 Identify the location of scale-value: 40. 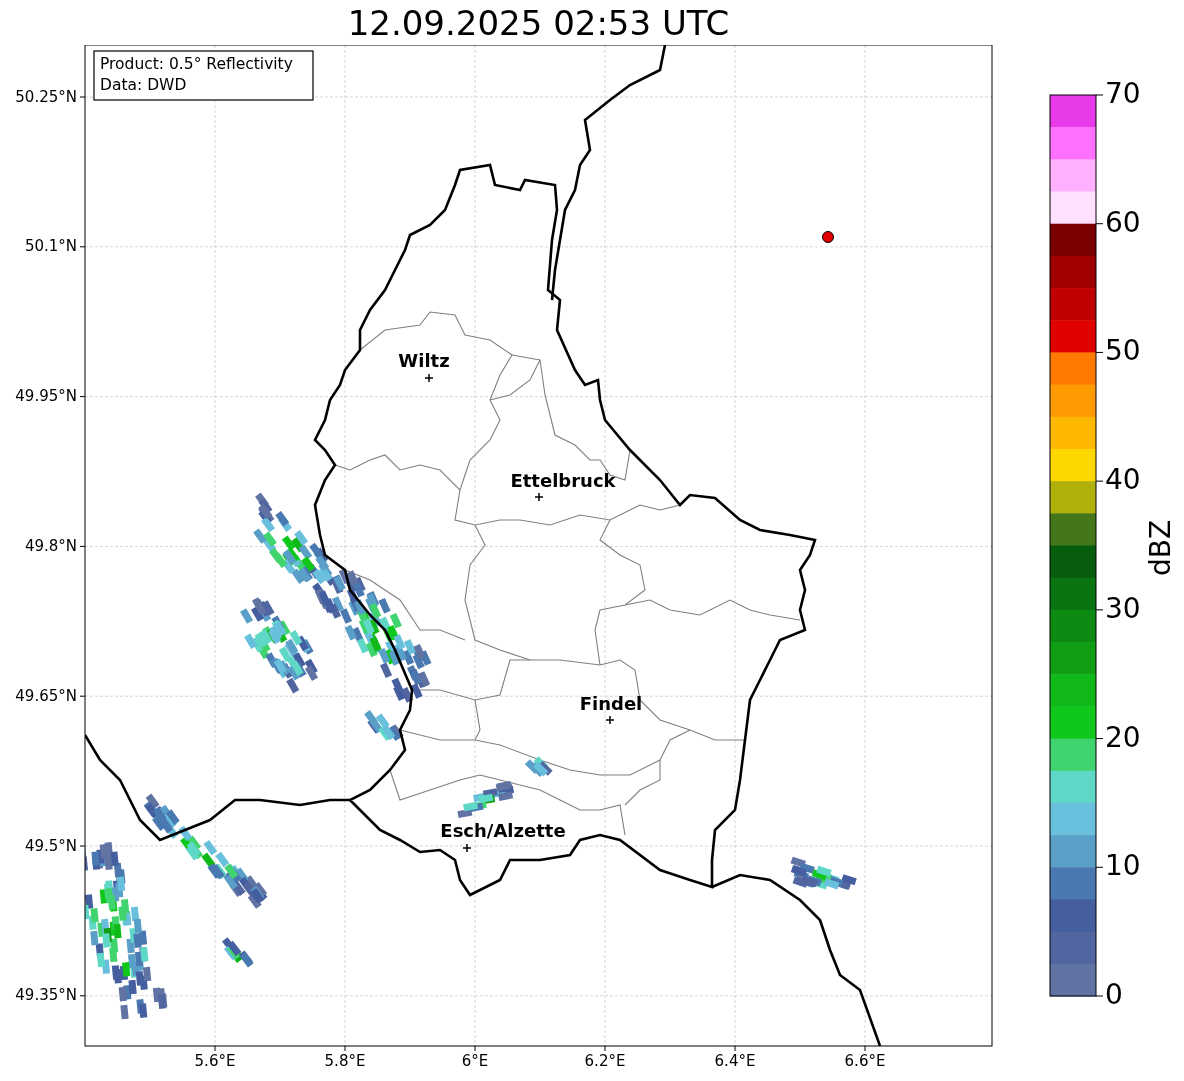
(1123, 480).